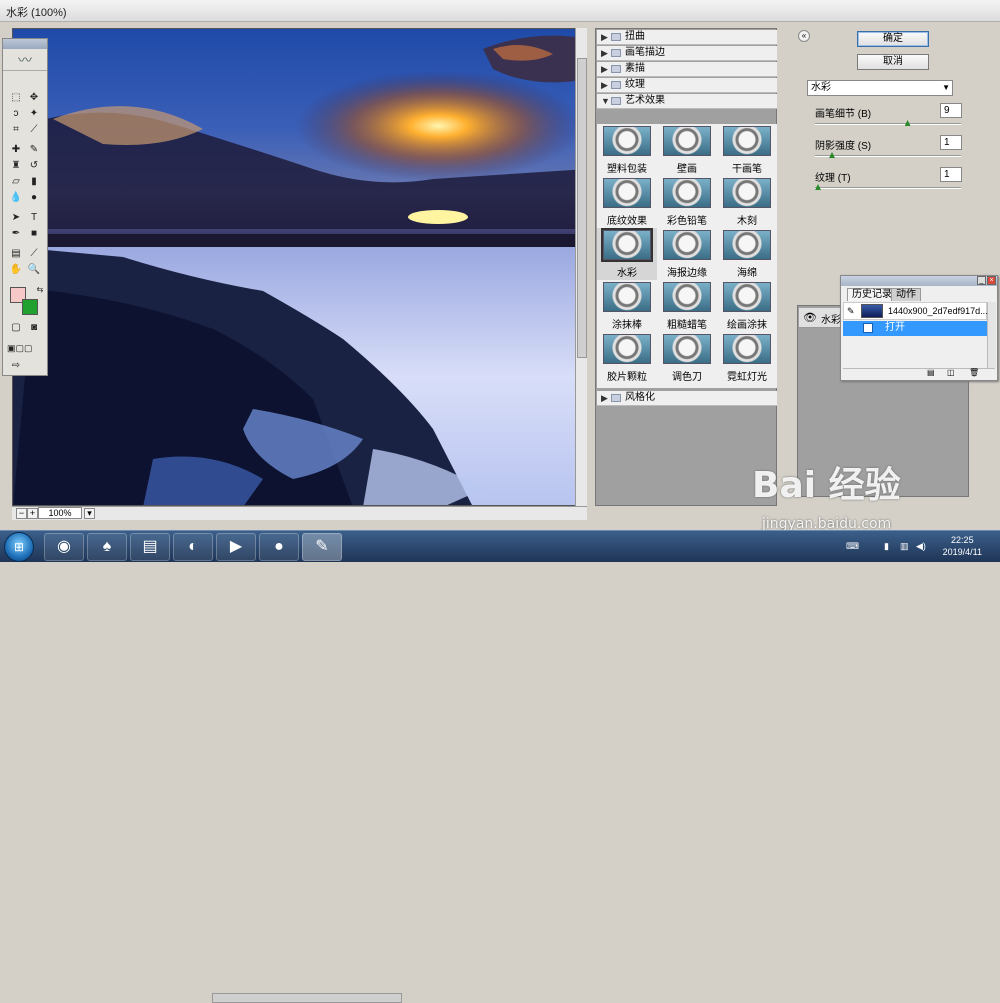  What do you see at coordinates (627, 254) in the screenshot?
I see `filter-thumb-watercolor: 水彩` at bounding box center [627, 254].